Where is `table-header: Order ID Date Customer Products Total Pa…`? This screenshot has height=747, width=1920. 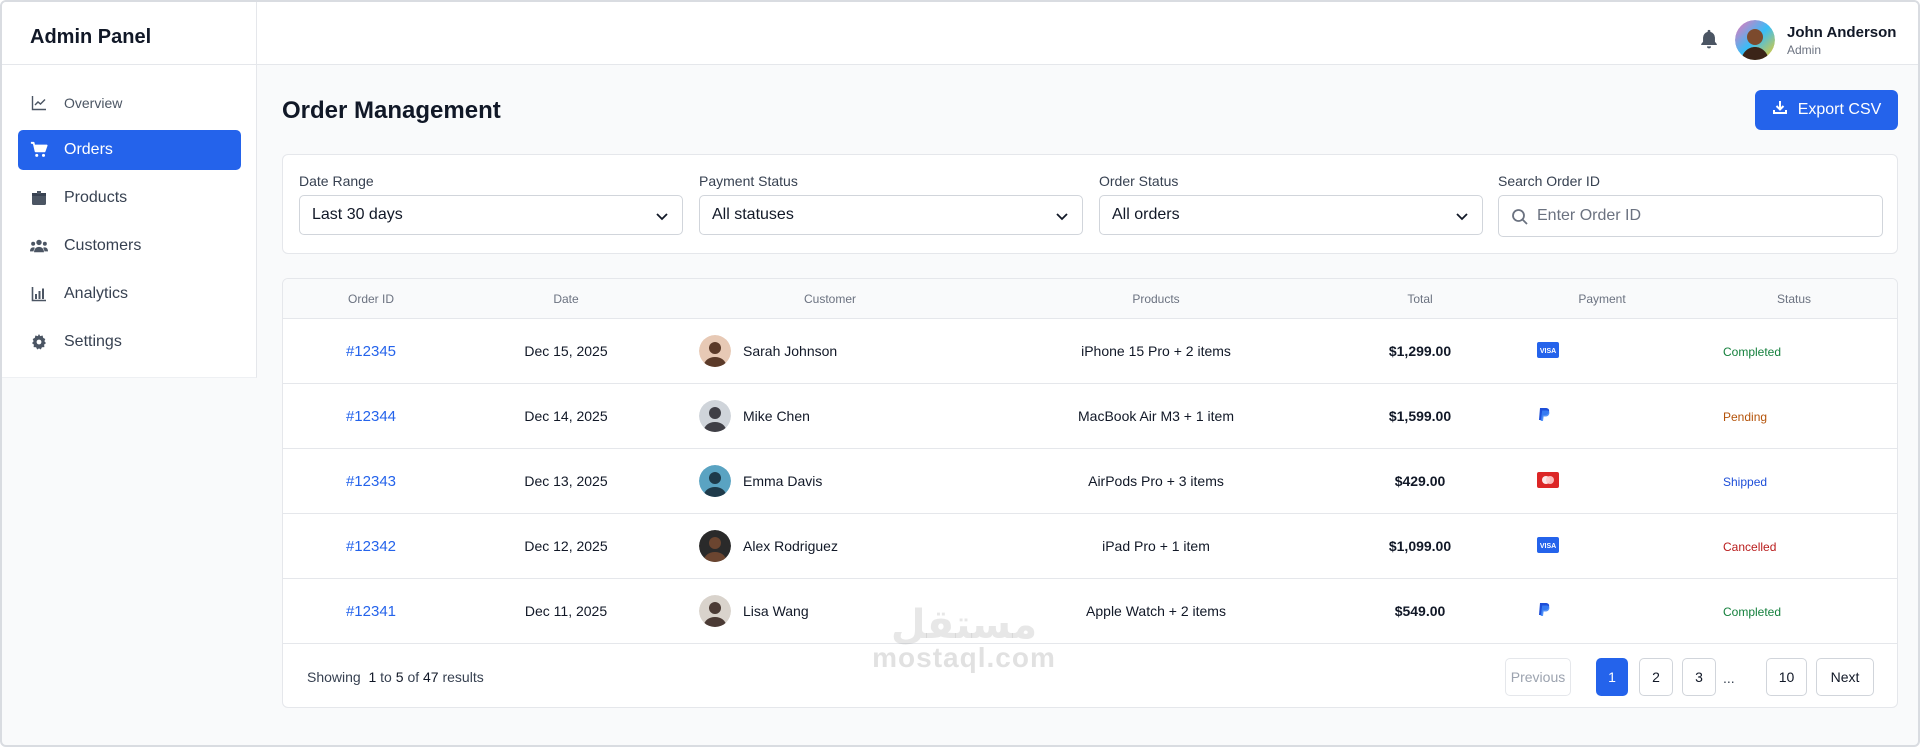
table-header: Order ID Date Customer Products Total Pa… is located at coordinates (1090, 299).